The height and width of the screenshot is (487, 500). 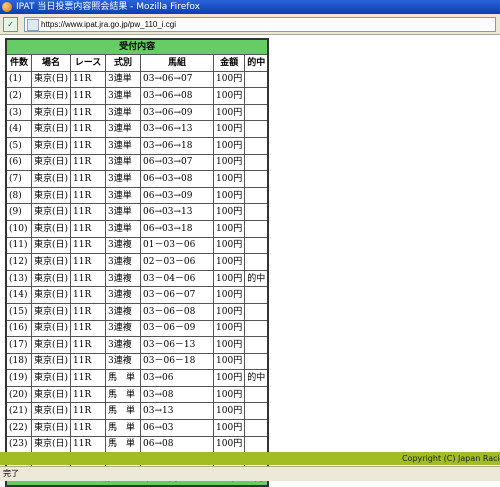 I want to click on row-combo: 02－03－06, so click(x=177, y=262).